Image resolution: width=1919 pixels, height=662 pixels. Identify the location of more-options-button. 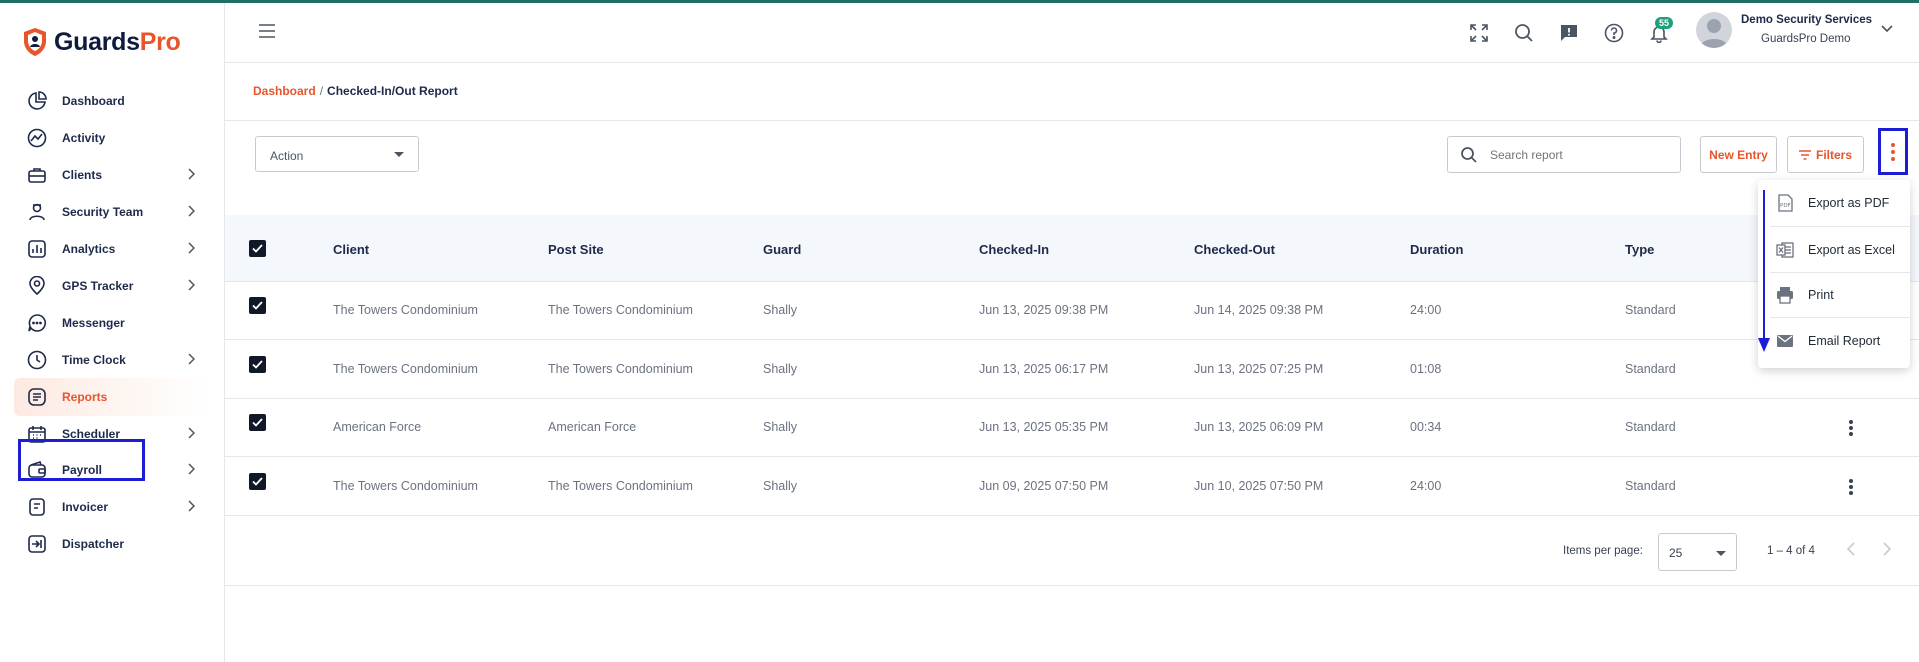
(1893, 151).